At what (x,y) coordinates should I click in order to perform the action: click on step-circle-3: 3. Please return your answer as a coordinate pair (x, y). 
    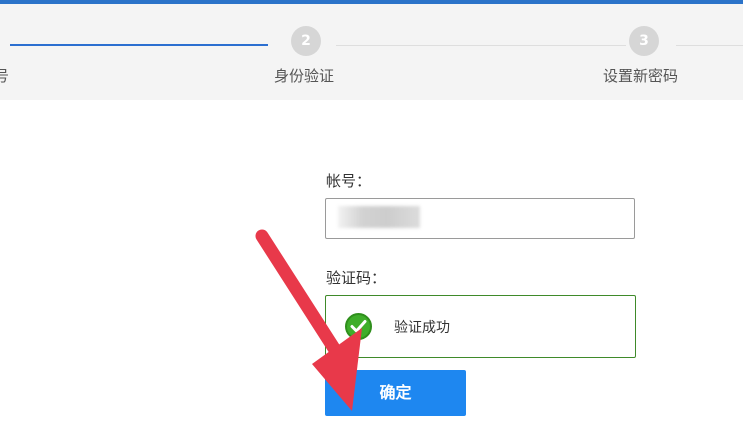
    Looking at the image, I should click on (644, 41).